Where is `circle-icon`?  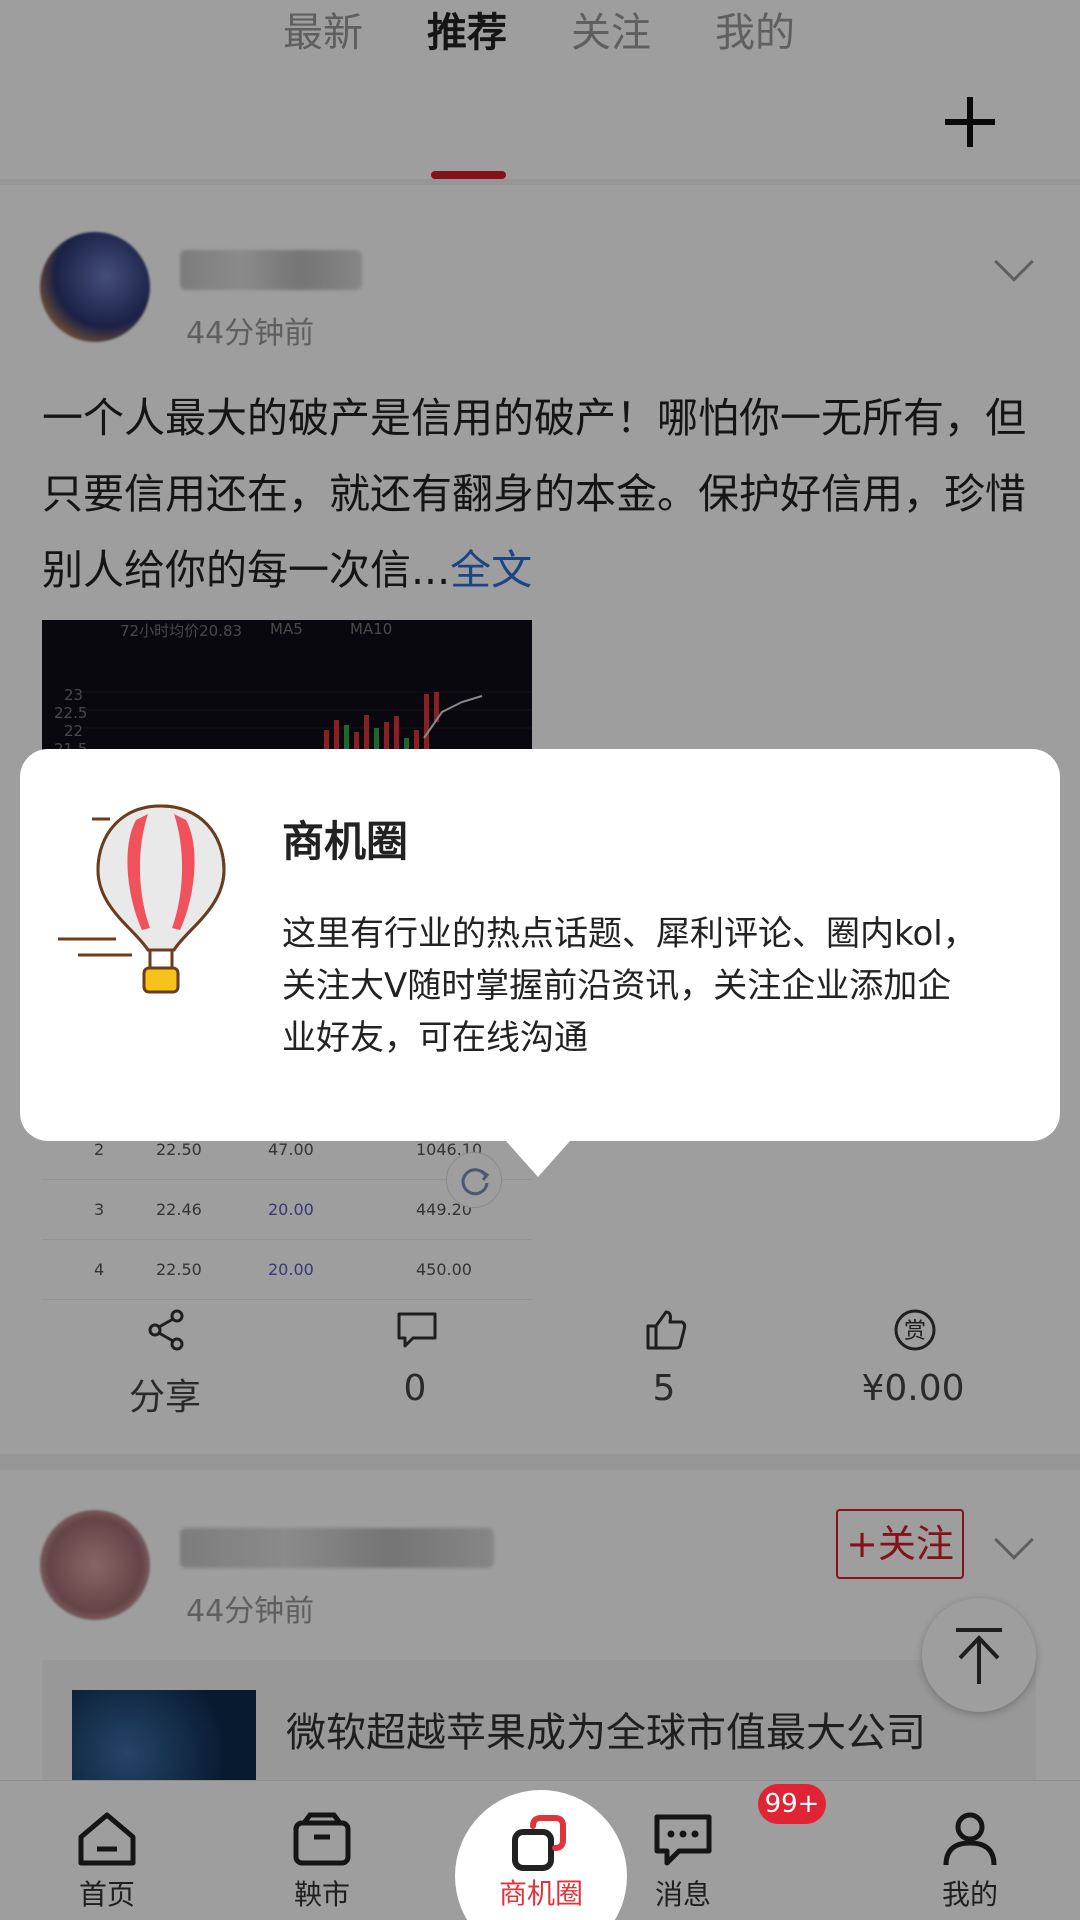 circle-icon is located at coordinates (539, 1843).